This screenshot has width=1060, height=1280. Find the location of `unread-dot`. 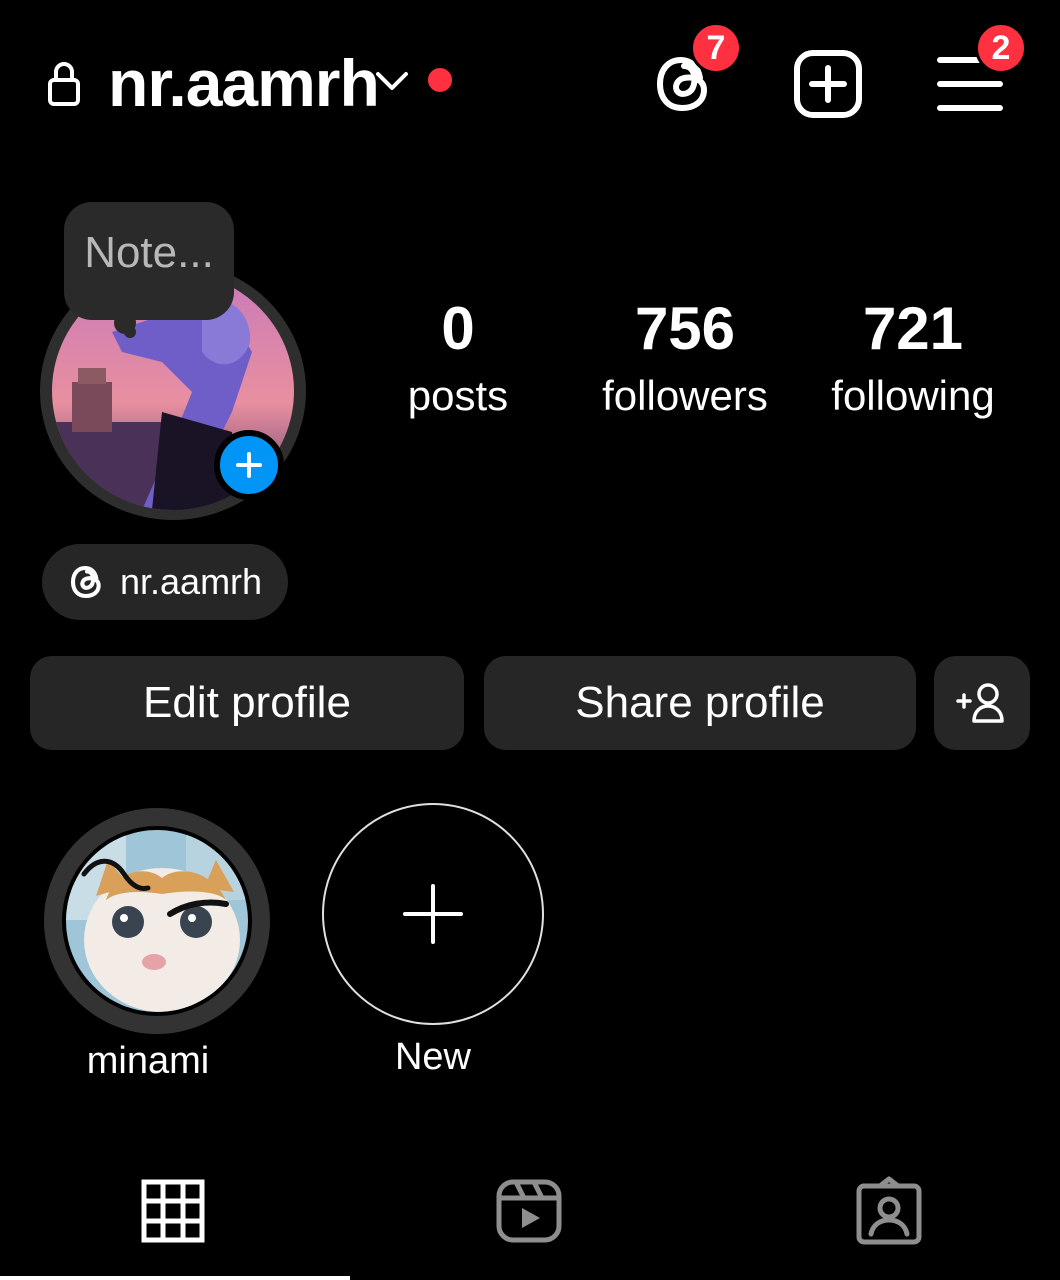

unread-dot is located at coordinates (440, 80).